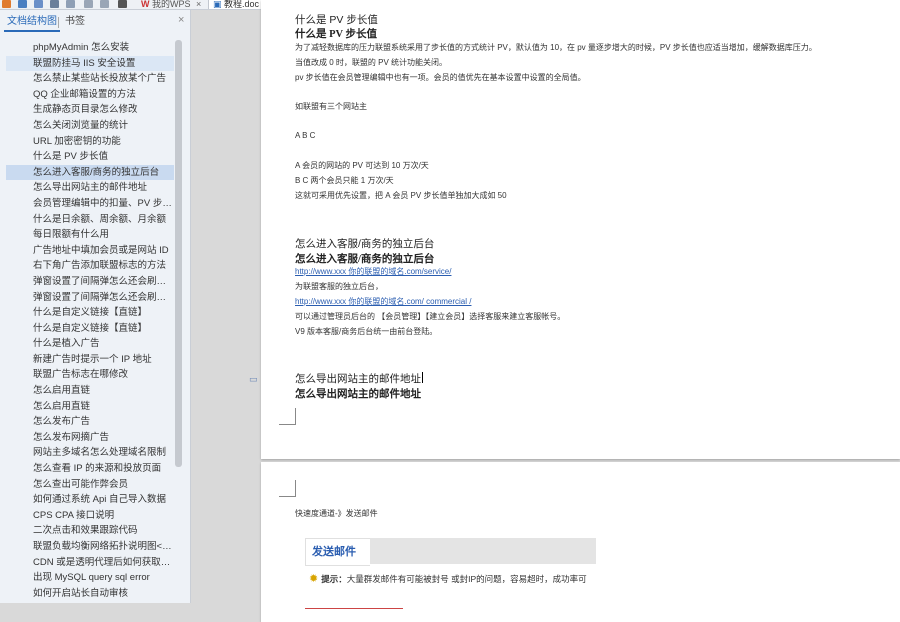 The height and width of the screenshot is (622, 900). What do you see at coordinates (90, 79) in the screenshot?
I see `outline-item: 怎么禁止某些站长投放某个广告` at bounding box center [90, 79].